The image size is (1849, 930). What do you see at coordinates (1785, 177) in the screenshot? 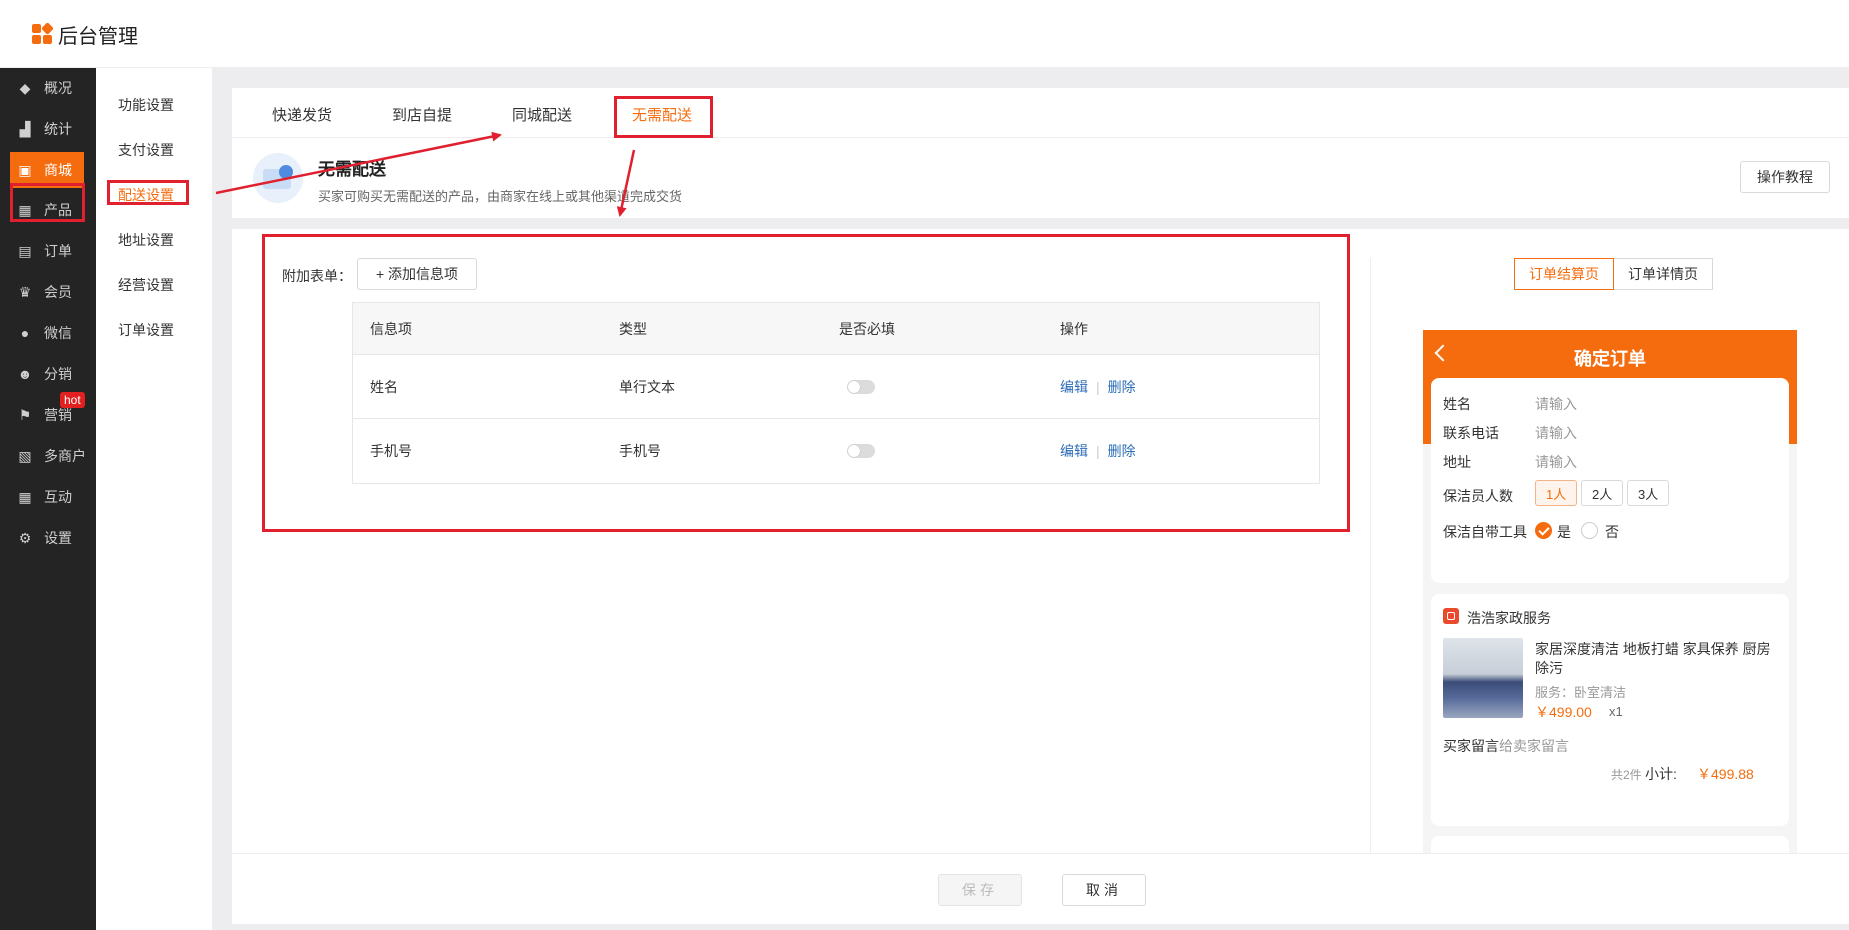
I see `tutorial-button: 操作教程` at bounding box center [1785, 177].